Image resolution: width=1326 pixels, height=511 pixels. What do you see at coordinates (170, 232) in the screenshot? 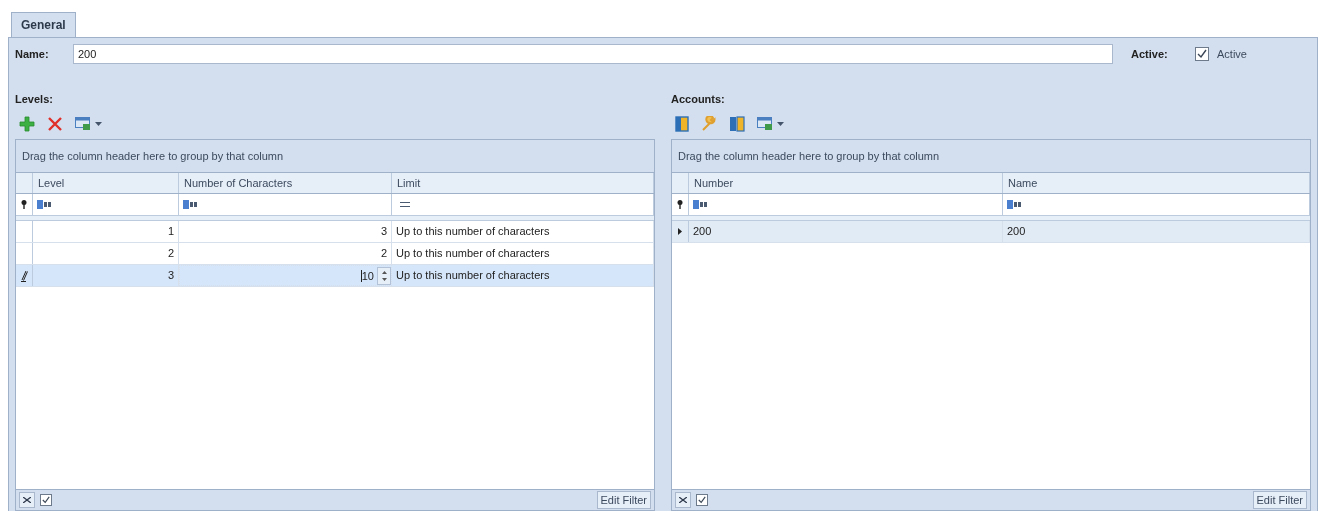
I see `table-cell-text: 1` at bounding box center [170, 232].